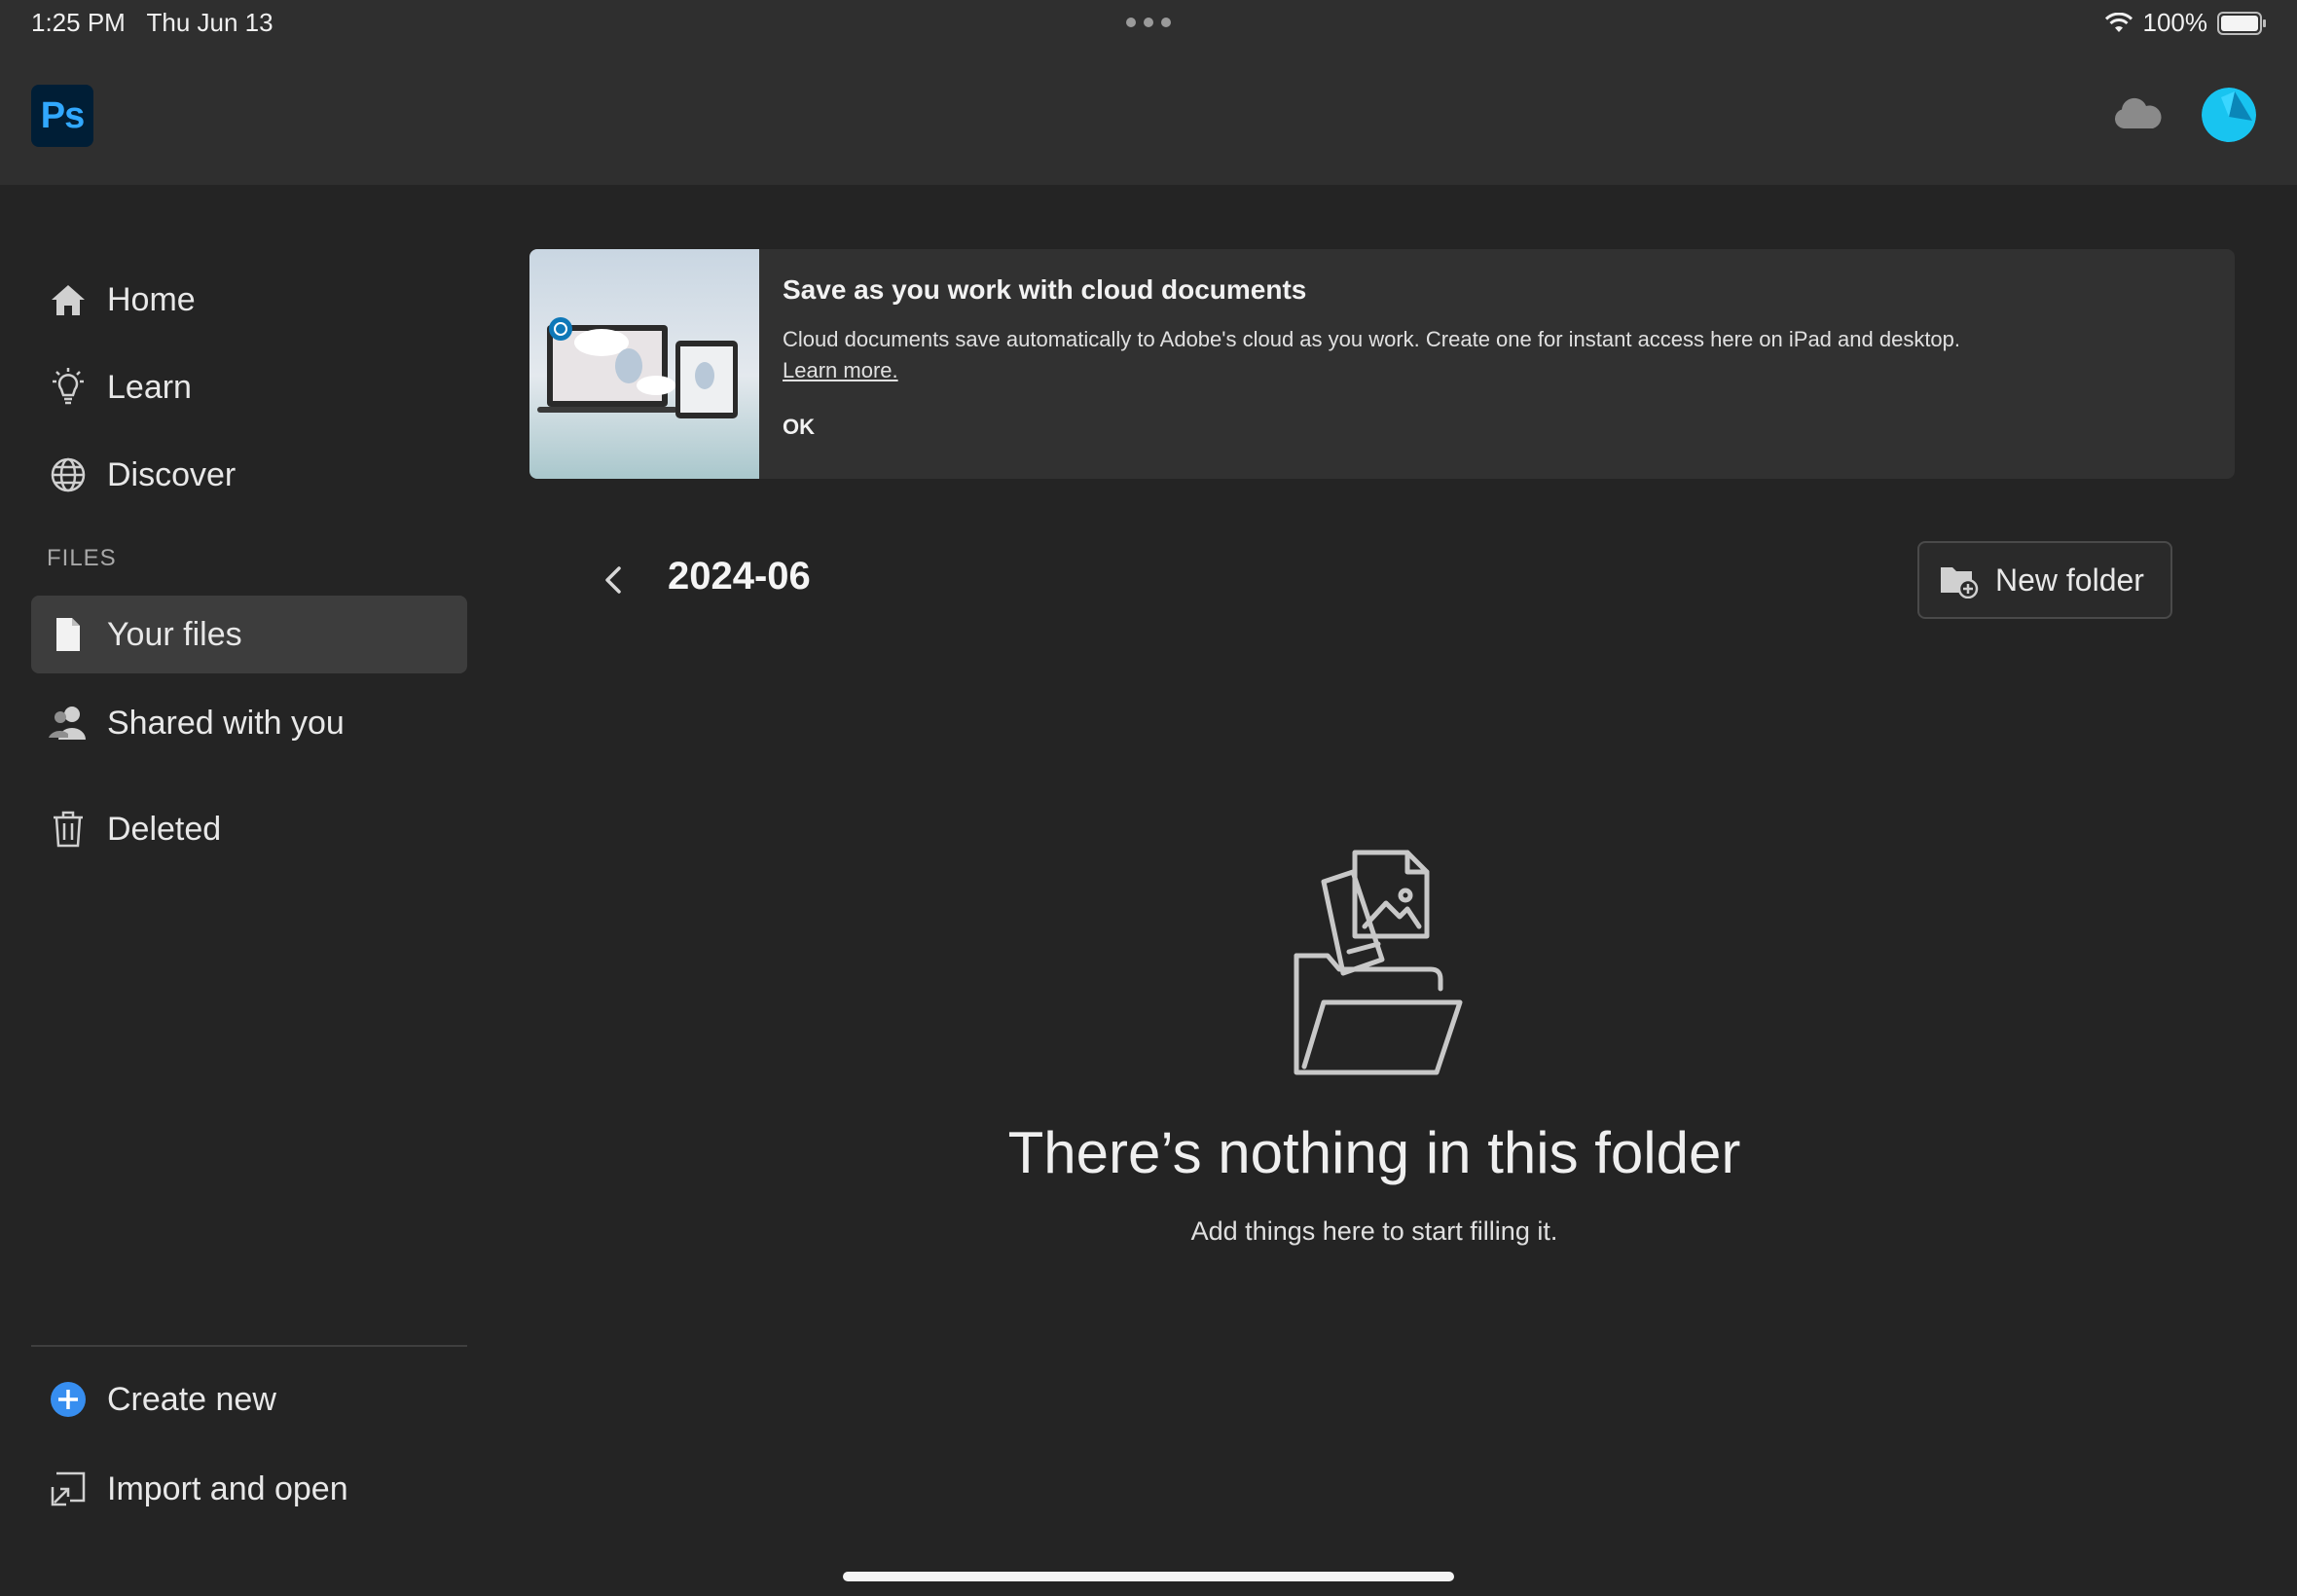  Describe the element at coordinates (1045, 289) in the screenshot. I see `banner-title: Save as you work with cloud documents` at that location.